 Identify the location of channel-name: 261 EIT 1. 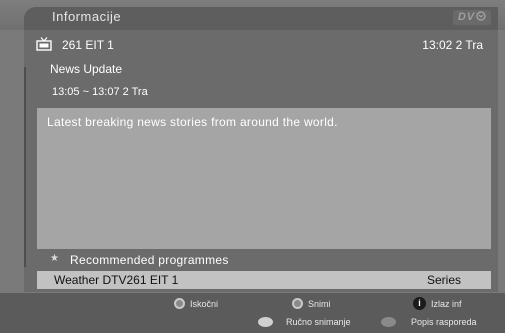
(88, 45).